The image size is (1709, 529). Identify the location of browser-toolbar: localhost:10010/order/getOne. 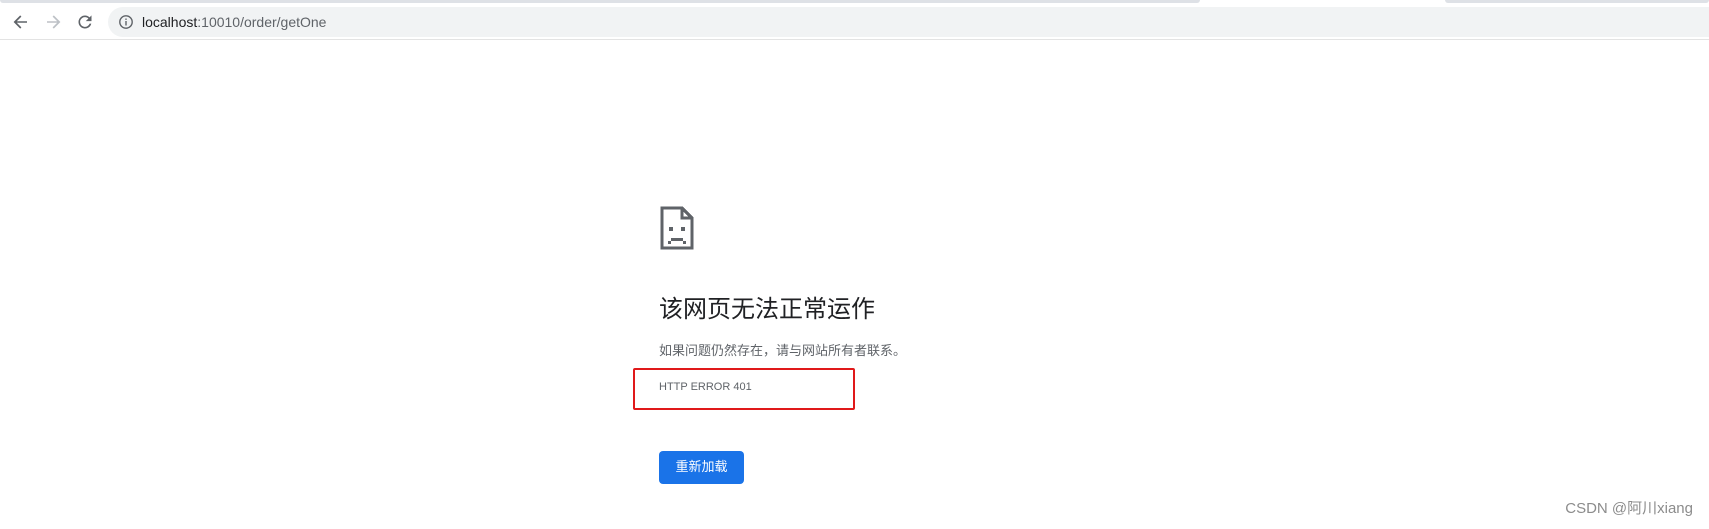
(854, 21).